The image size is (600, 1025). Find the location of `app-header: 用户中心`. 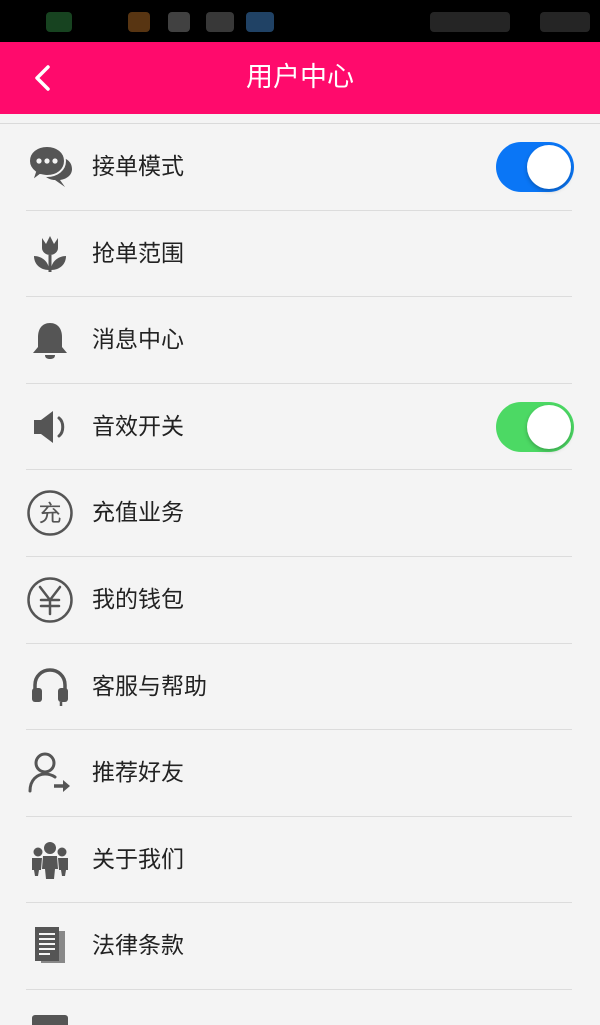

app-header: 用户中心 is located at coordinates (300, 78).